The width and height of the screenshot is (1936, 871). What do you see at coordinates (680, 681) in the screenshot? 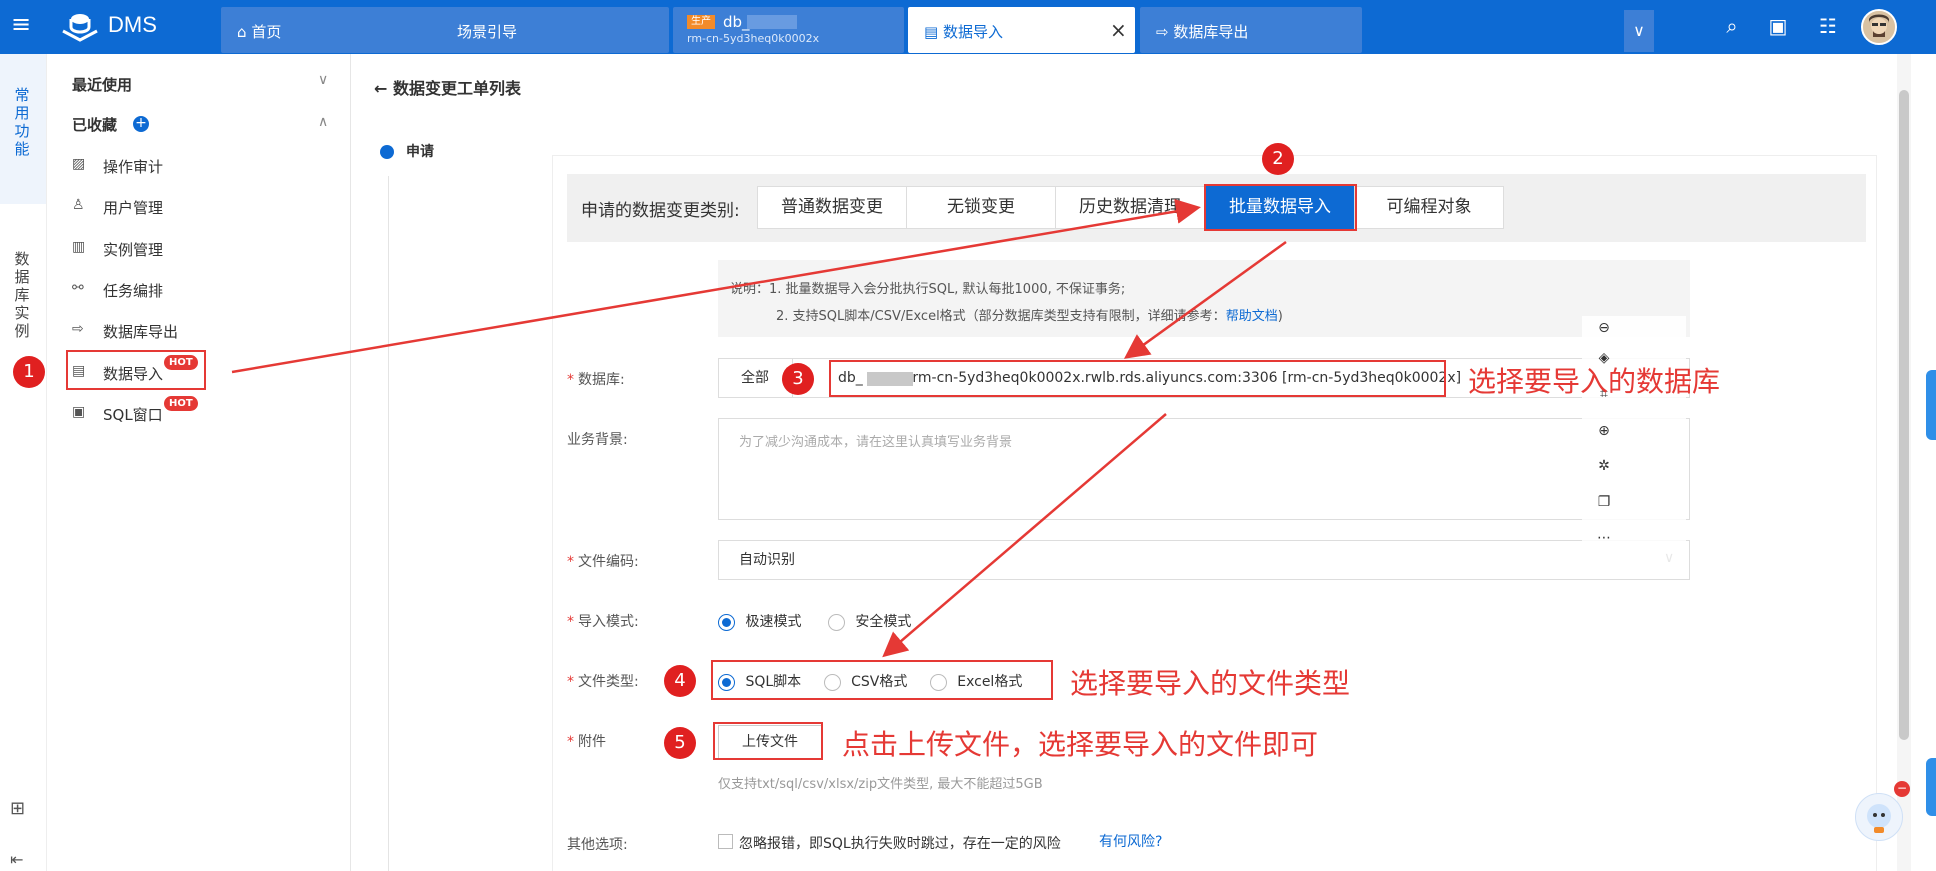
I see `step-badge-4: 4` at bounding box center [680, 681].